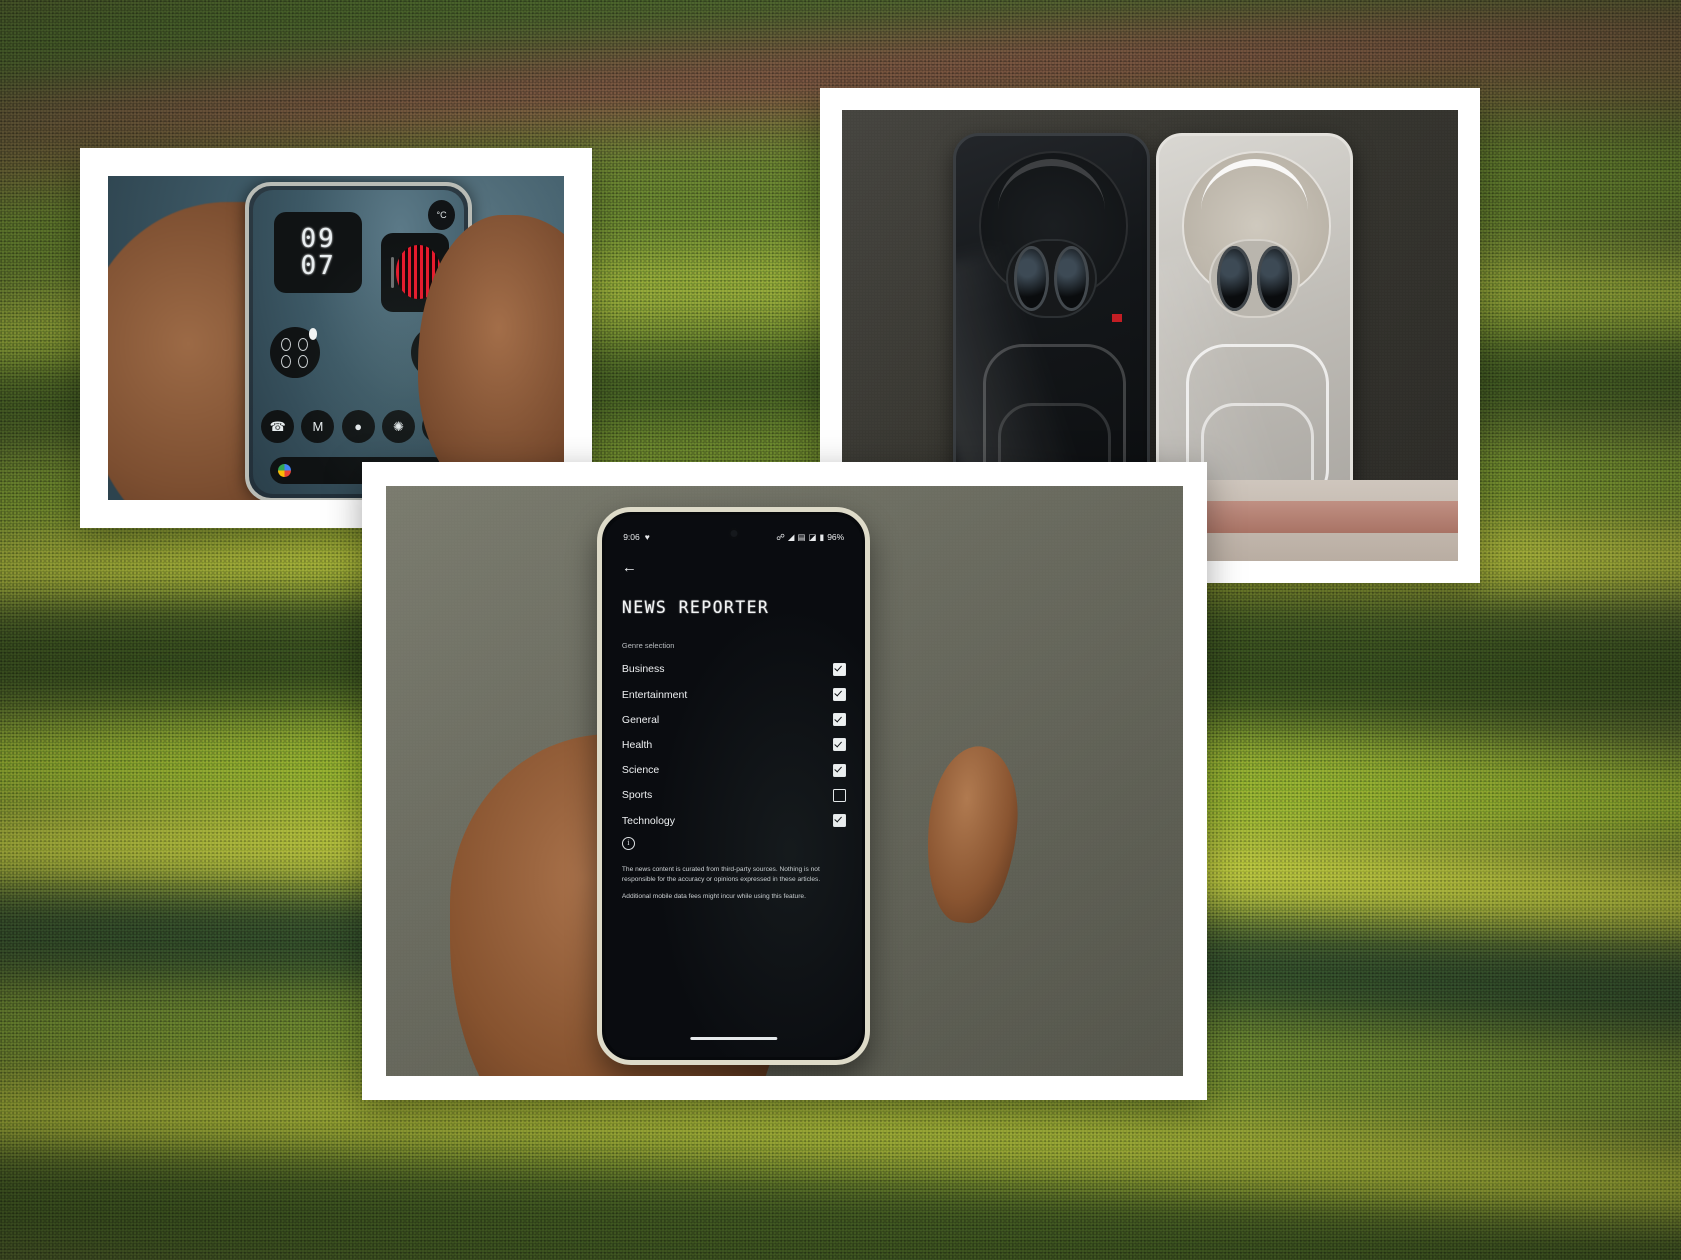  I want to click on list-item: Health, so click(734, 744).